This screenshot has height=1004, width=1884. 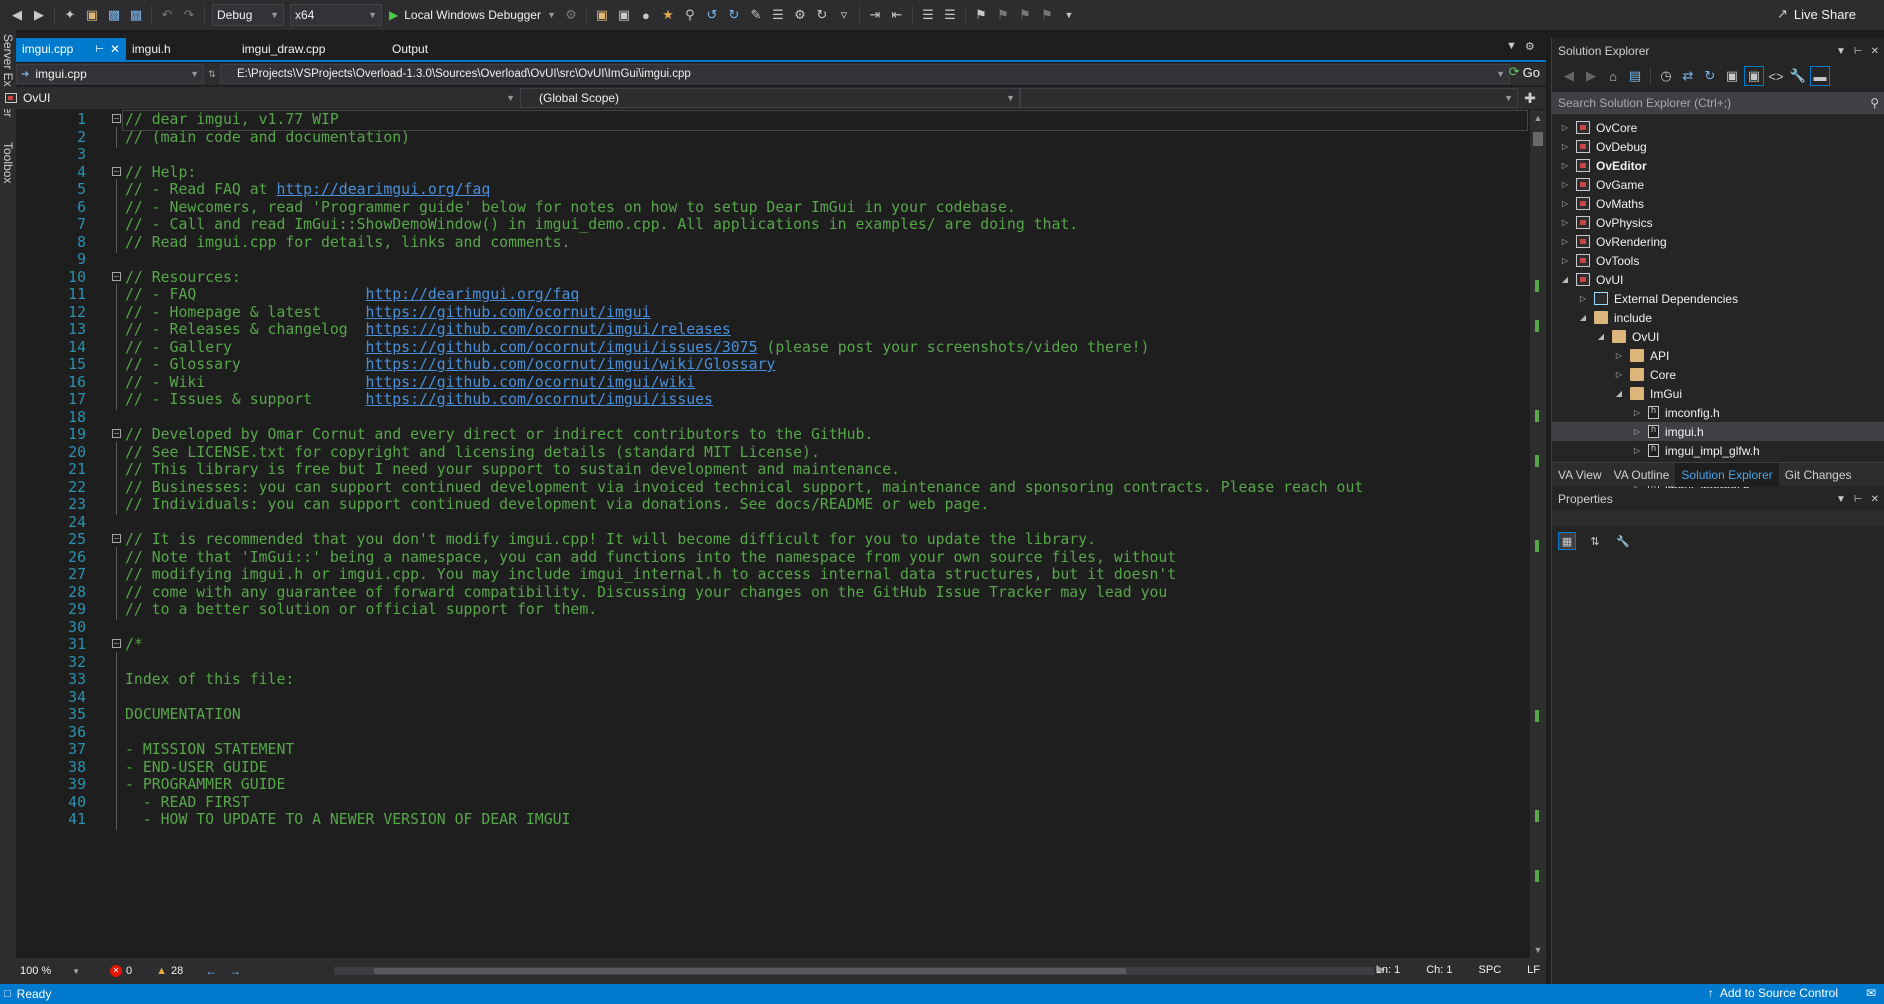 I want to click on column-indicator: Ch: 1, so click(x=1439, y=970).